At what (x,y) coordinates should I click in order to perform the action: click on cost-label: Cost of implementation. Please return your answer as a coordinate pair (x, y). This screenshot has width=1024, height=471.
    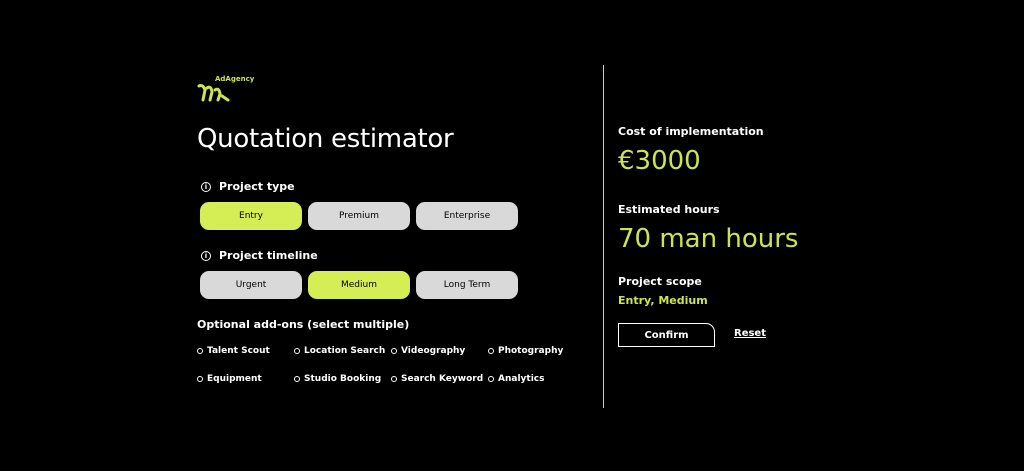
    Looking at the image, I should click on (691, 131).